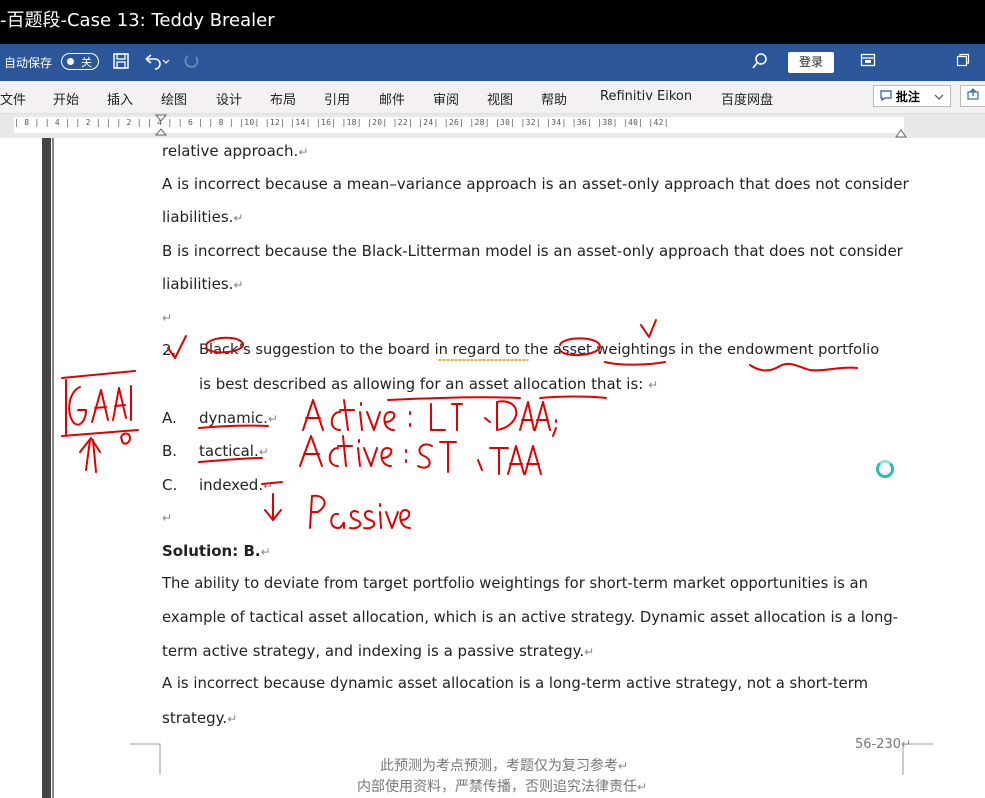 This screenshot has width=985, height=798. Describe the element at coordinates (885, 469) in the screenshot. I see `loading-spinner-icon` at that location.